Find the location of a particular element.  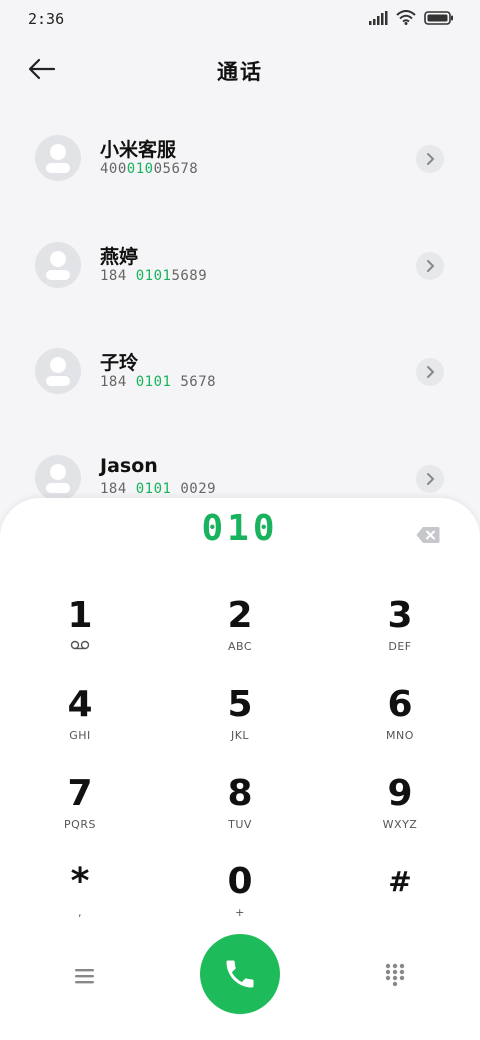

call-button is located at coordinates (240, 974).